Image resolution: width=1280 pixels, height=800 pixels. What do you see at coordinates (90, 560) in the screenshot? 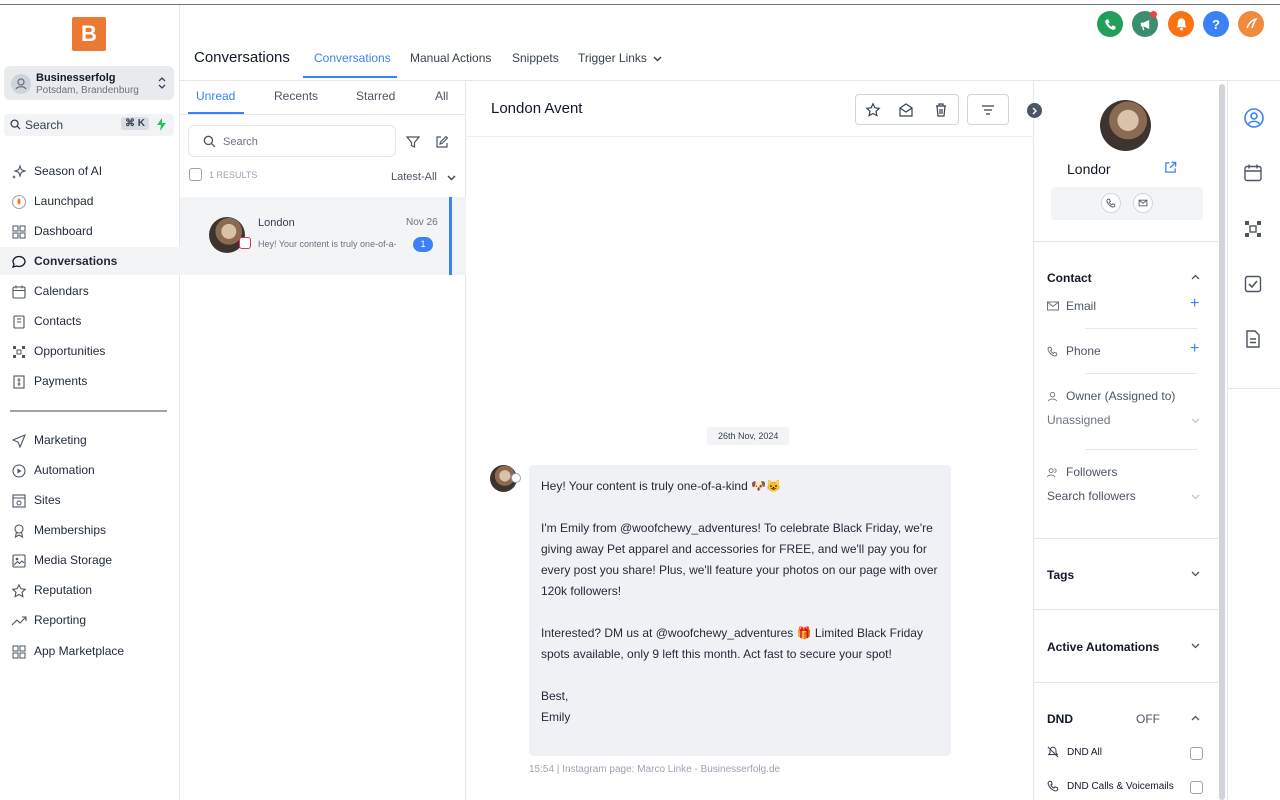
I see `sidebar-item-media-storage: Media Storage` at bounding box center [90, 560].